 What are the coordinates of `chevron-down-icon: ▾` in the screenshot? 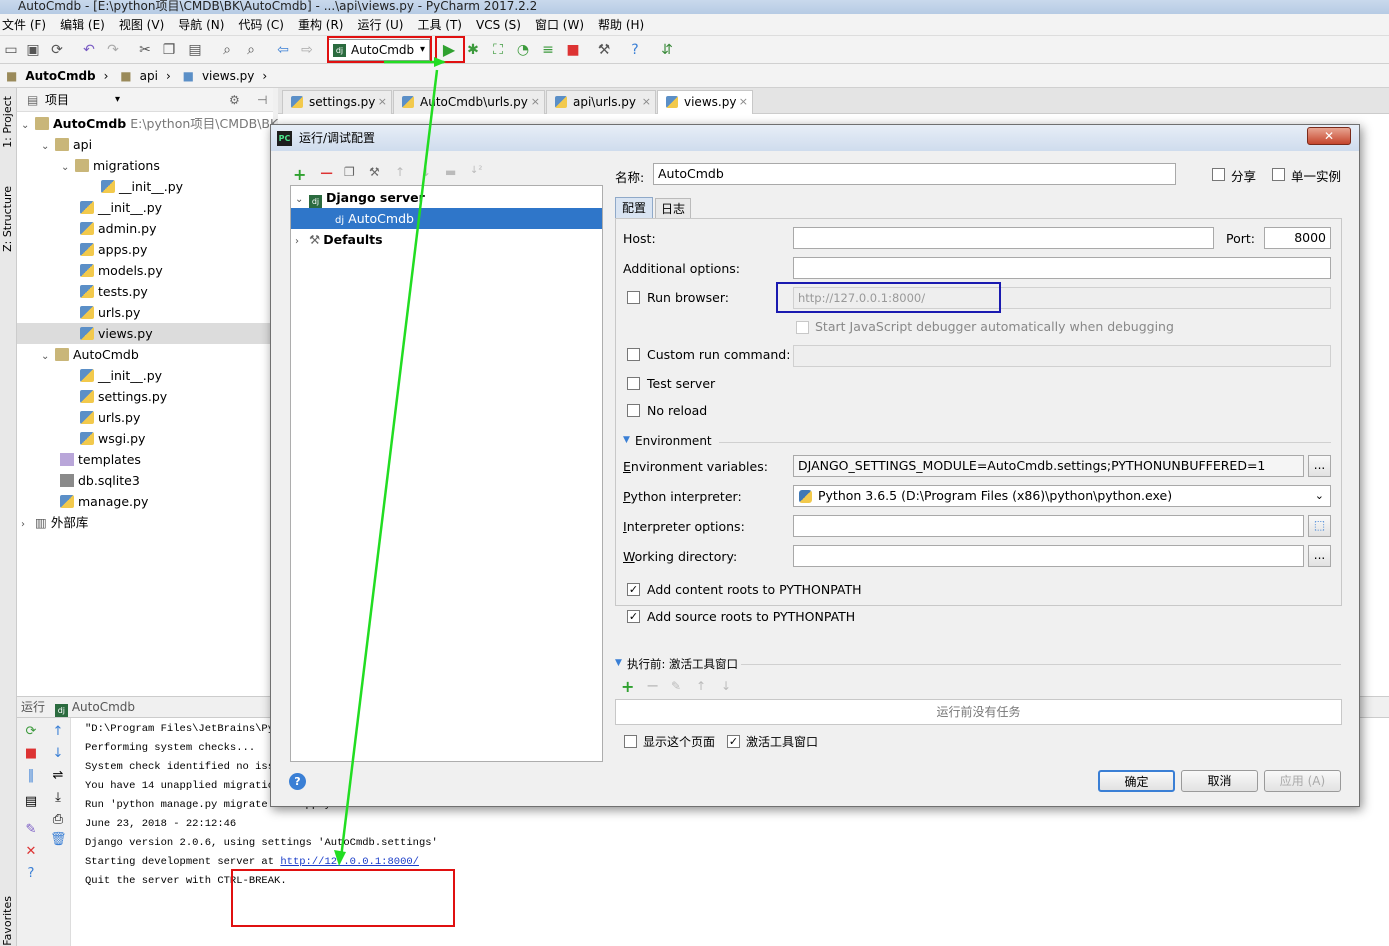 It's located at (117, 100).